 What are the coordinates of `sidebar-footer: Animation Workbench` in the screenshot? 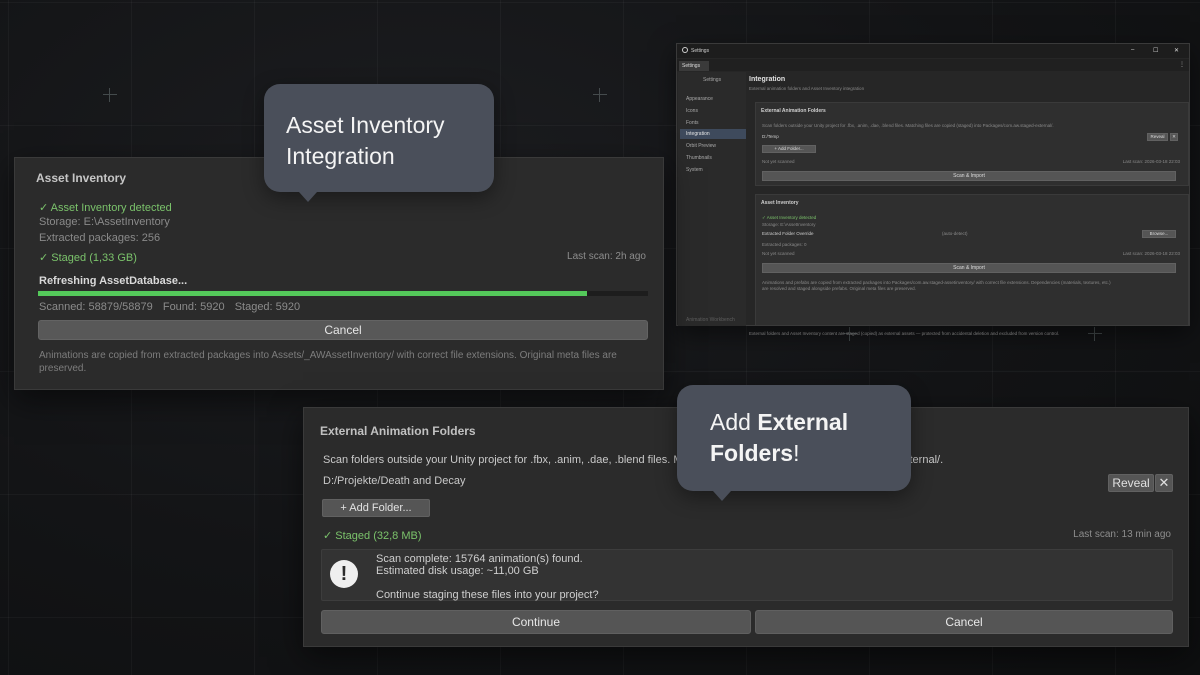 It's located at (710, 320).